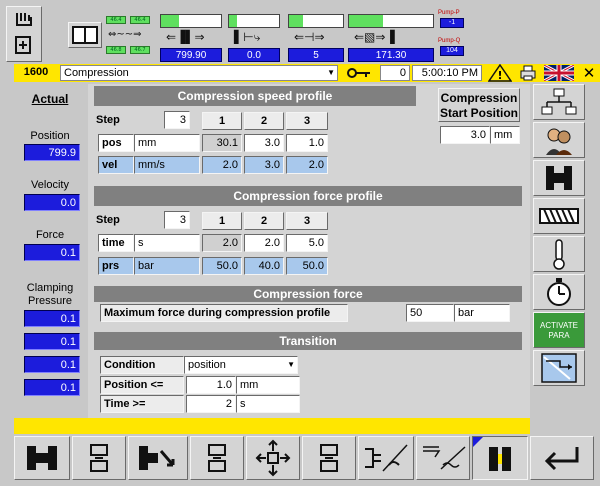  What do you see at coordinates (308, 341) in the screenshot?
I see `transition-header: Transition` at bounding box center [308, 341].